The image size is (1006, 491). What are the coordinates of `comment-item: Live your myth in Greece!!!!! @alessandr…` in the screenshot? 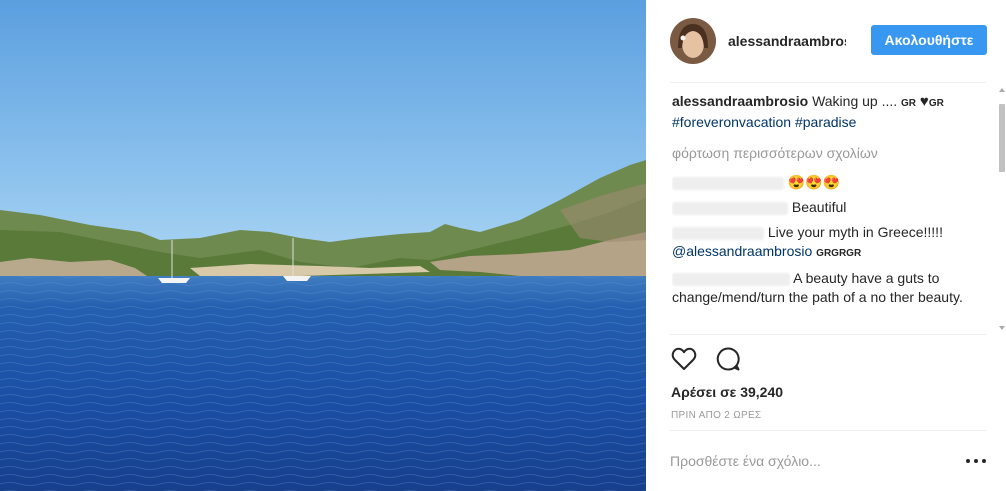 It's located at (827, 243).